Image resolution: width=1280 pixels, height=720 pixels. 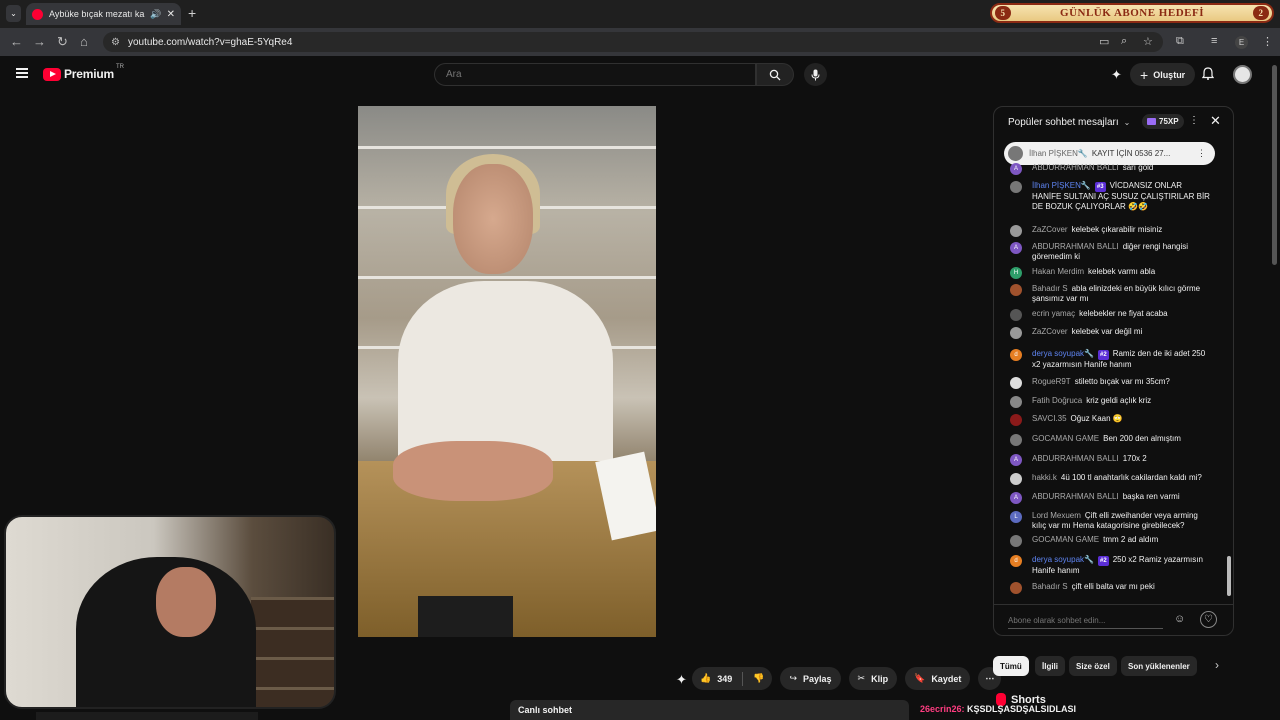 What do you see at coordinates (1274, 165) in the screenshot?
I see `page-scrollbar` at bounding box center [1274, 165].